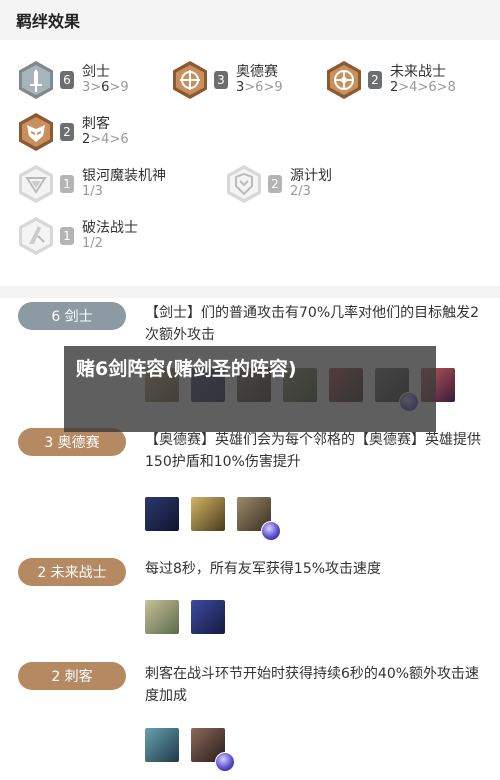 This screenshot has width=500, height=780. Describe the element at coordinates (257, 72) in the screenshot. I see `bond-name: 奥德赛` at that location.